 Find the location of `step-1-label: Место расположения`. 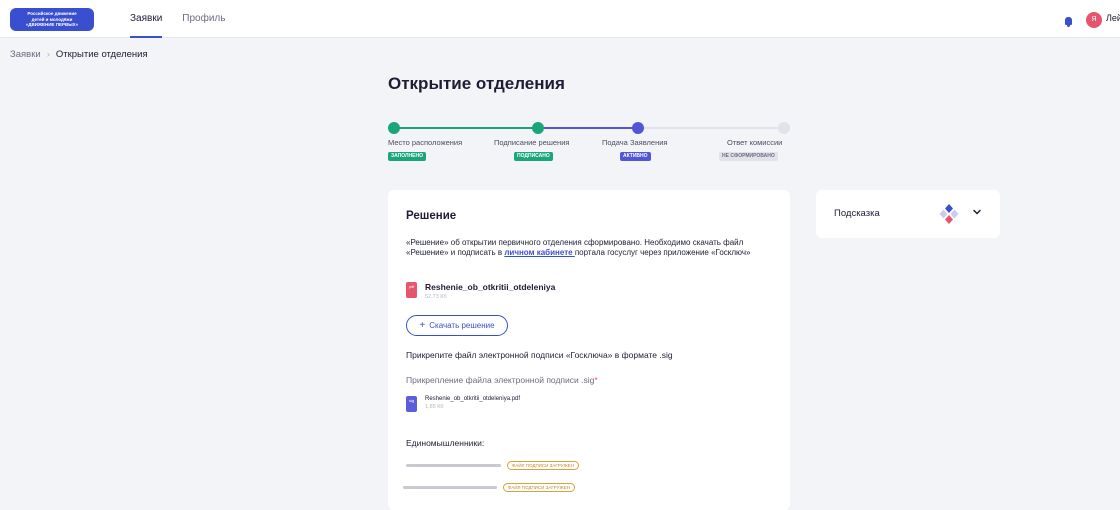

step-1-label: Место расположения is located at coordinates (425, 142).